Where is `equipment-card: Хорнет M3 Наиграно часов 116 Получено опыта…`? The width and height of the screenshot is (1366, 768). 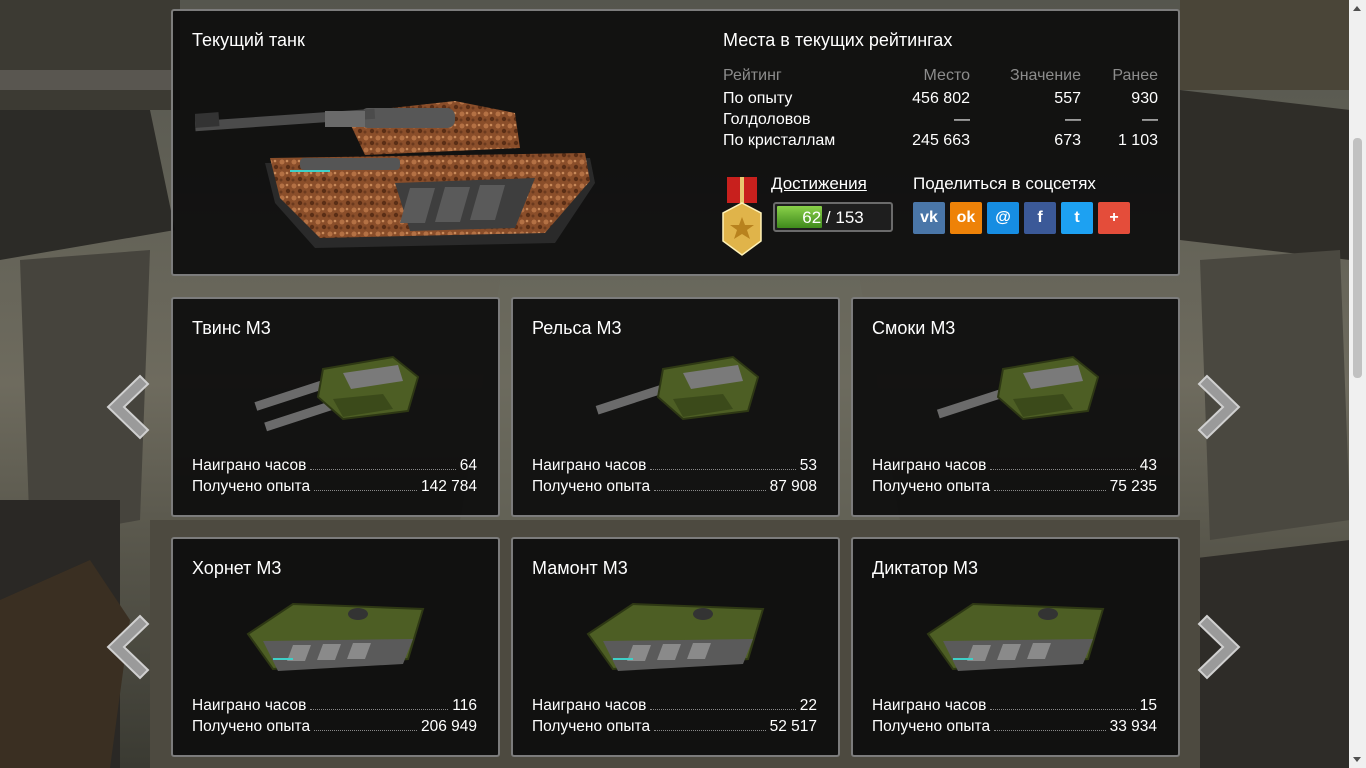 equipment-card: Хорнет M3 Наиграно часов 116 Получено опыта… is located at coordinates (335, 647).